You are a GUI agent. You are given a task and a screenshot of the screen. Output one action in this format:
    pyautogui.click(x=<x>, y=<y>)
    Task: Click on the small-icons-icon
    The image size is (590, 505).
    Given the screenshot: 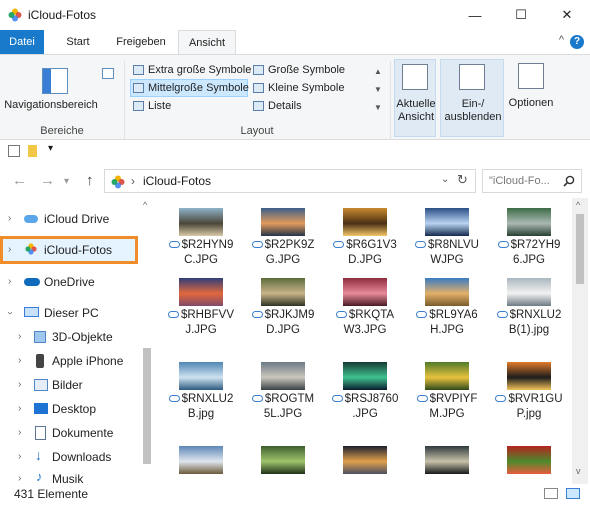 What is the action you would take?
    pyautogui.click(x=258, y=88)
    